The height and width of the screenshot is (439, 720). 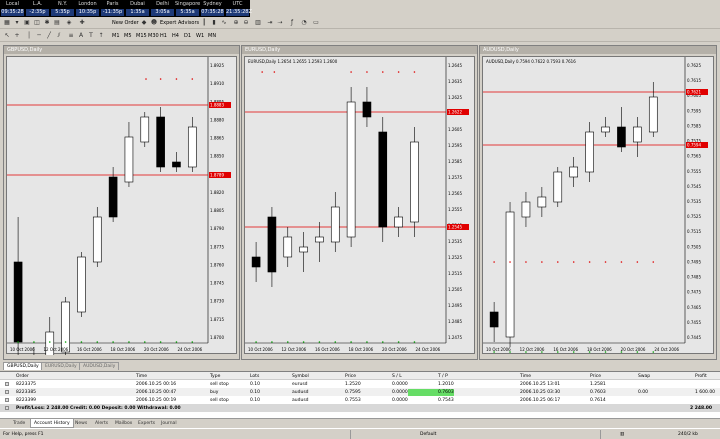 What do you see at coordinates (217, 301) in the screenshot?
I see `price-tick-label: 1.8730` at bounding box center [217, 301].